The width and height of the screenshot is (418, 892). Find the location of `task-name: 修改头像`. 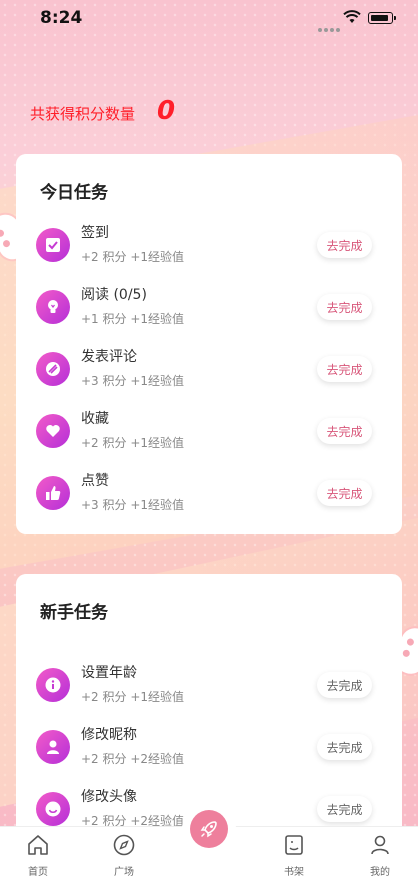

task-name: 修改头像 is located at coordinates (109, 797).